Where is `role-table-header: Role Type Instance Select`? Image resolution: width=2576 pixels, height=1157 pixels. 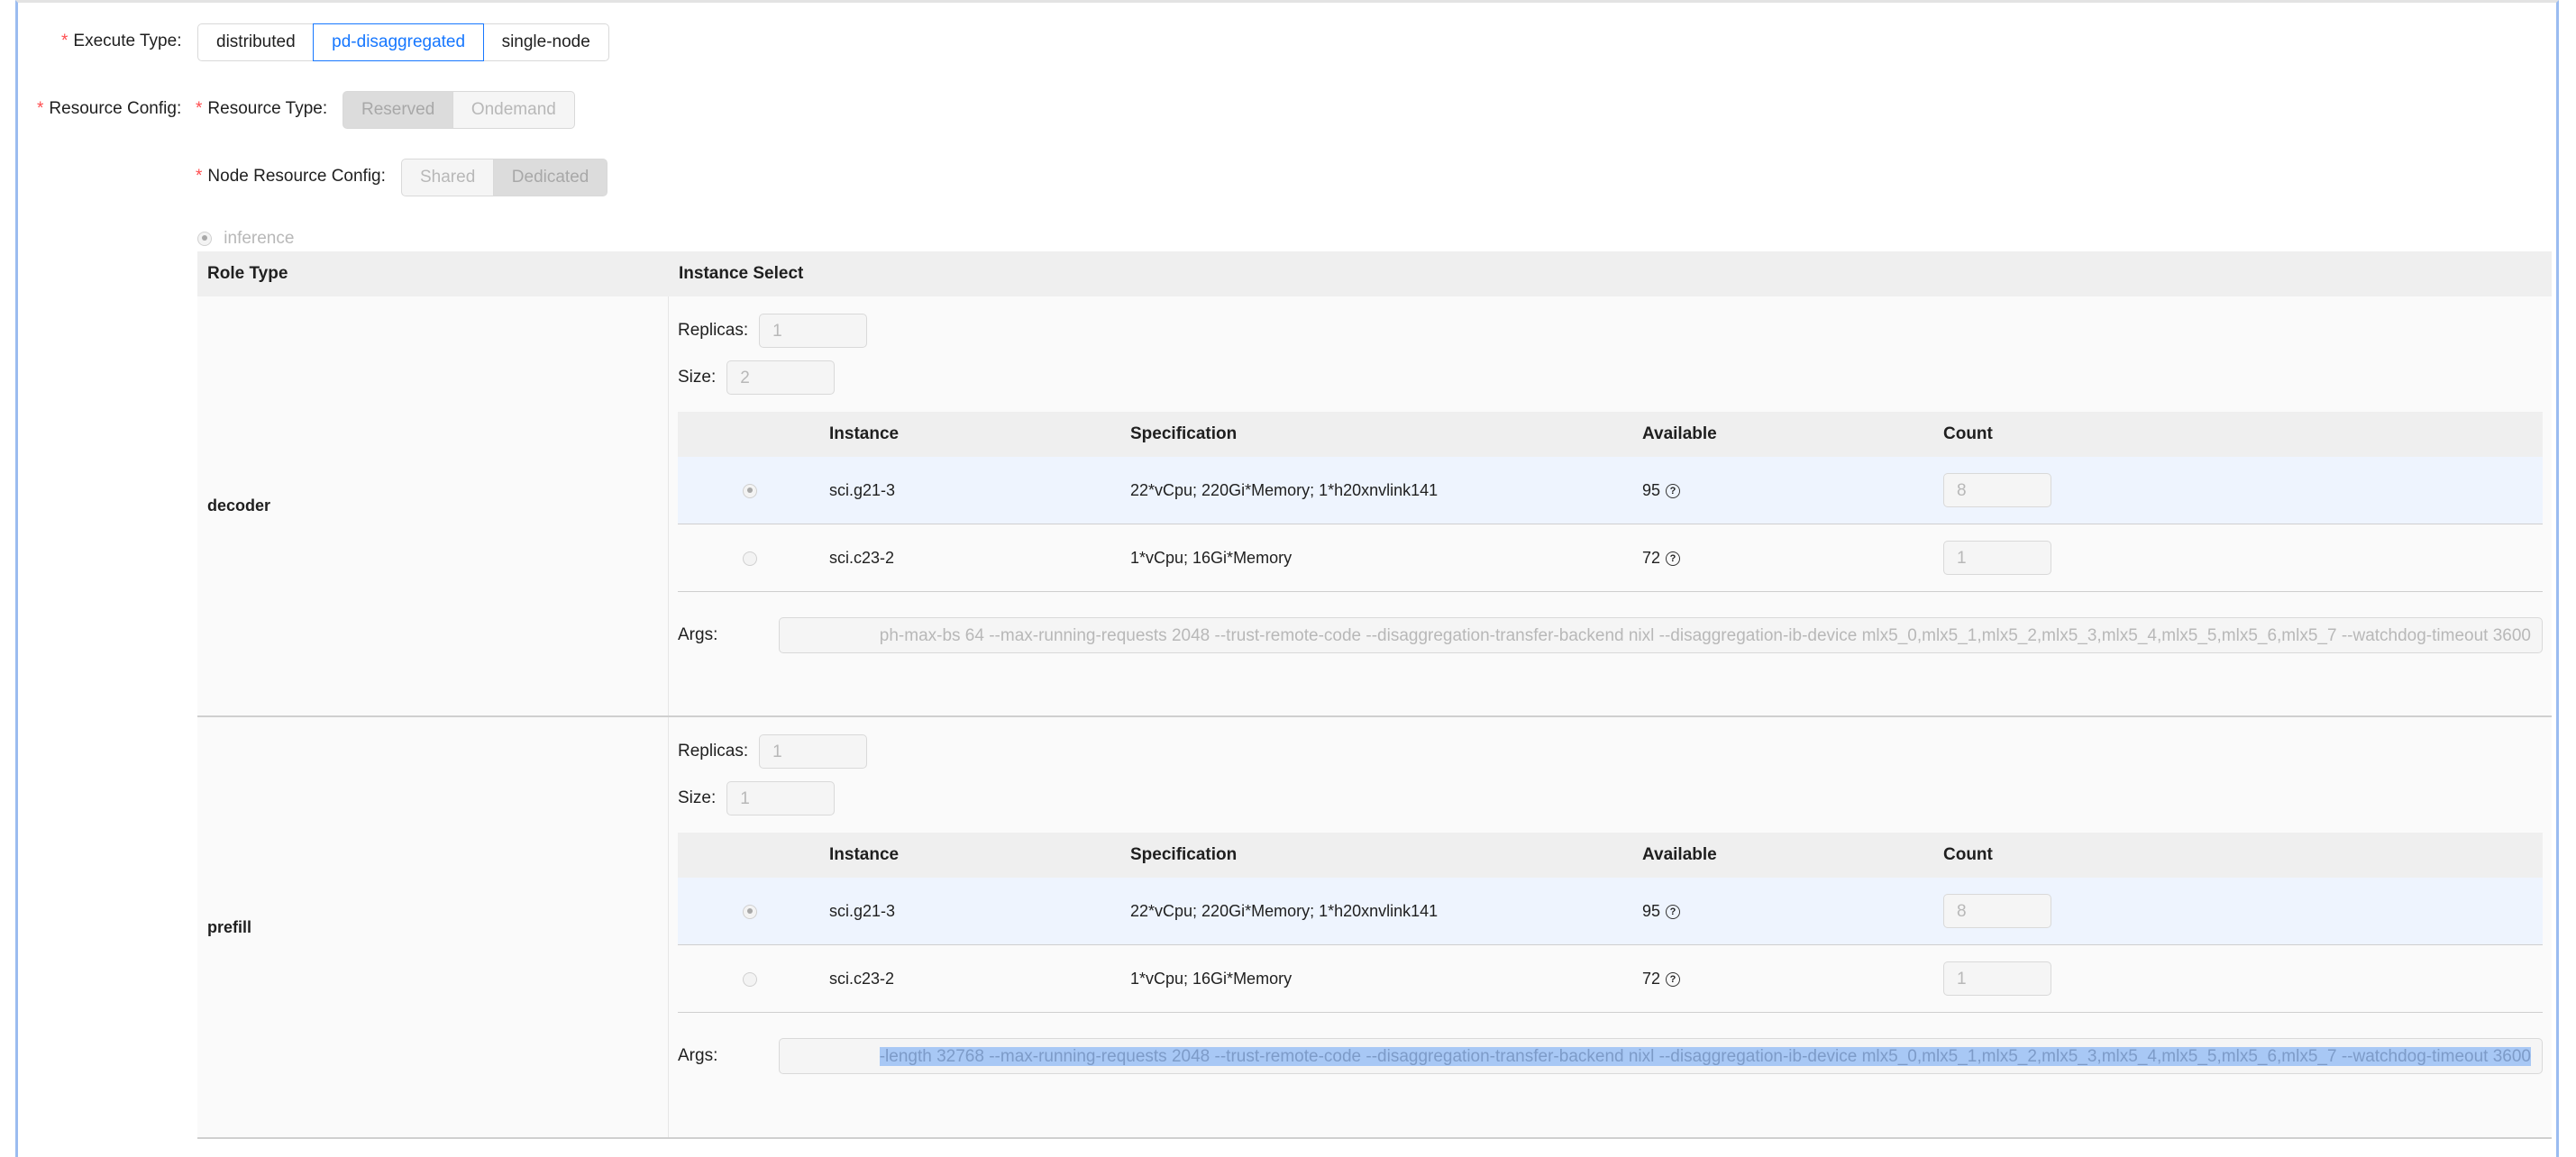 role-table-header: Role Type Instance Select is located at coordinates (1374, 273).